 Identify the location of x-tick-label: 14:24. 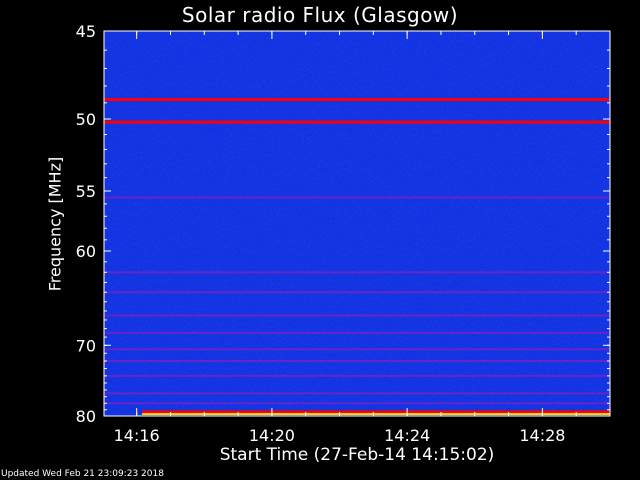
(407, 435).